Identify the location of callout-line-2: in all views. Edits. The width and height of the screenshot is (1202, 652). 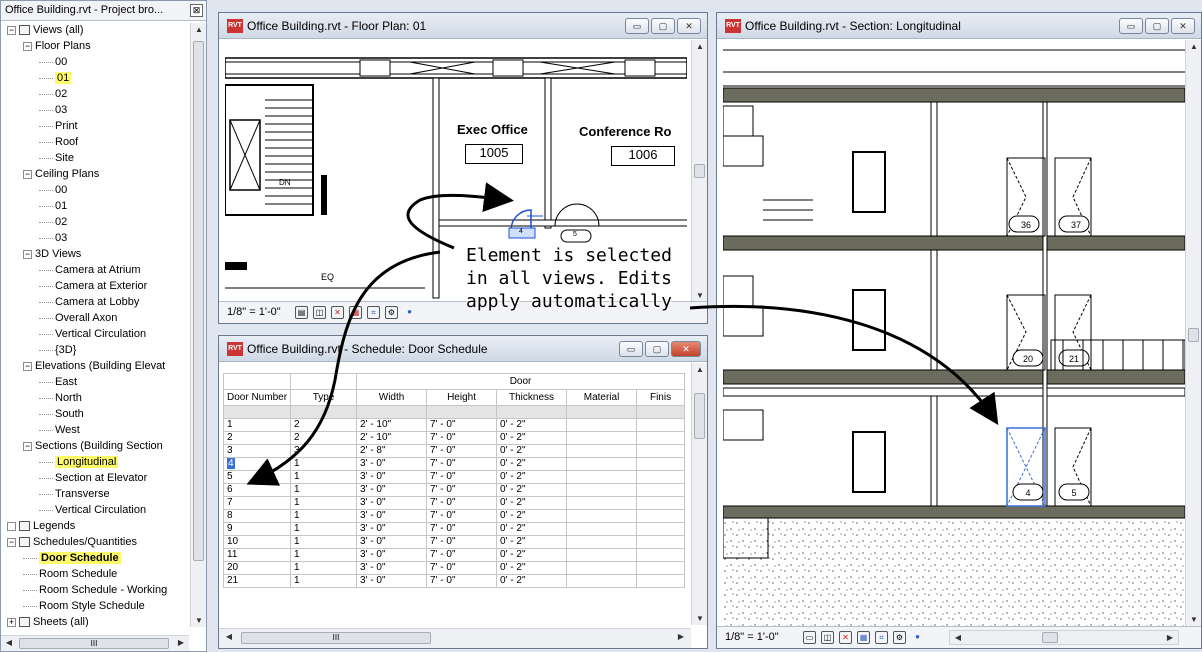
(569, 278).